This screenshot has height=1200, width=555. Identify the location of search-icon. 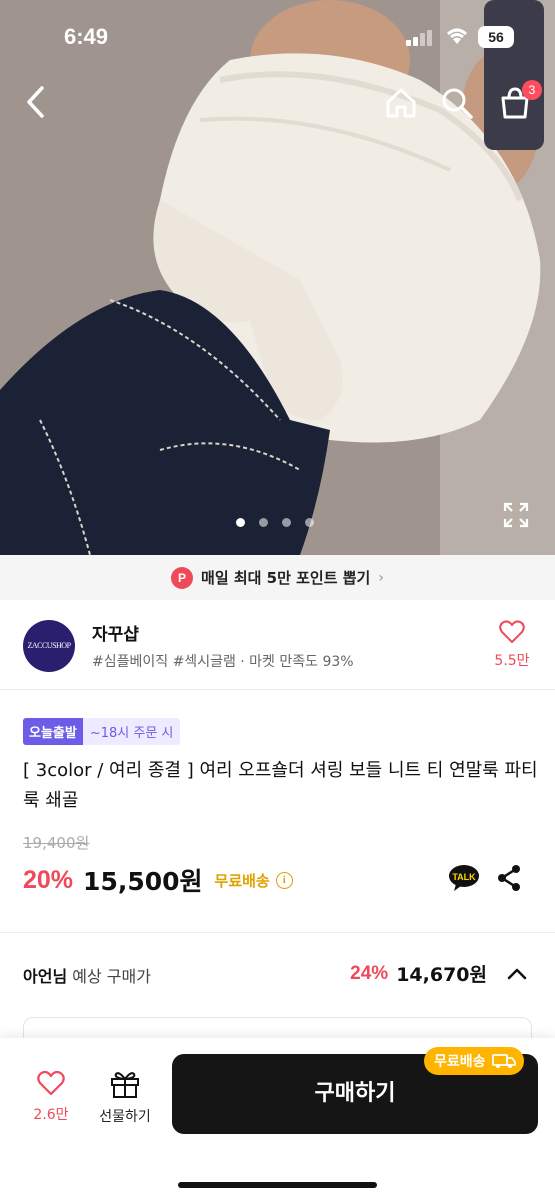
(457, 103).